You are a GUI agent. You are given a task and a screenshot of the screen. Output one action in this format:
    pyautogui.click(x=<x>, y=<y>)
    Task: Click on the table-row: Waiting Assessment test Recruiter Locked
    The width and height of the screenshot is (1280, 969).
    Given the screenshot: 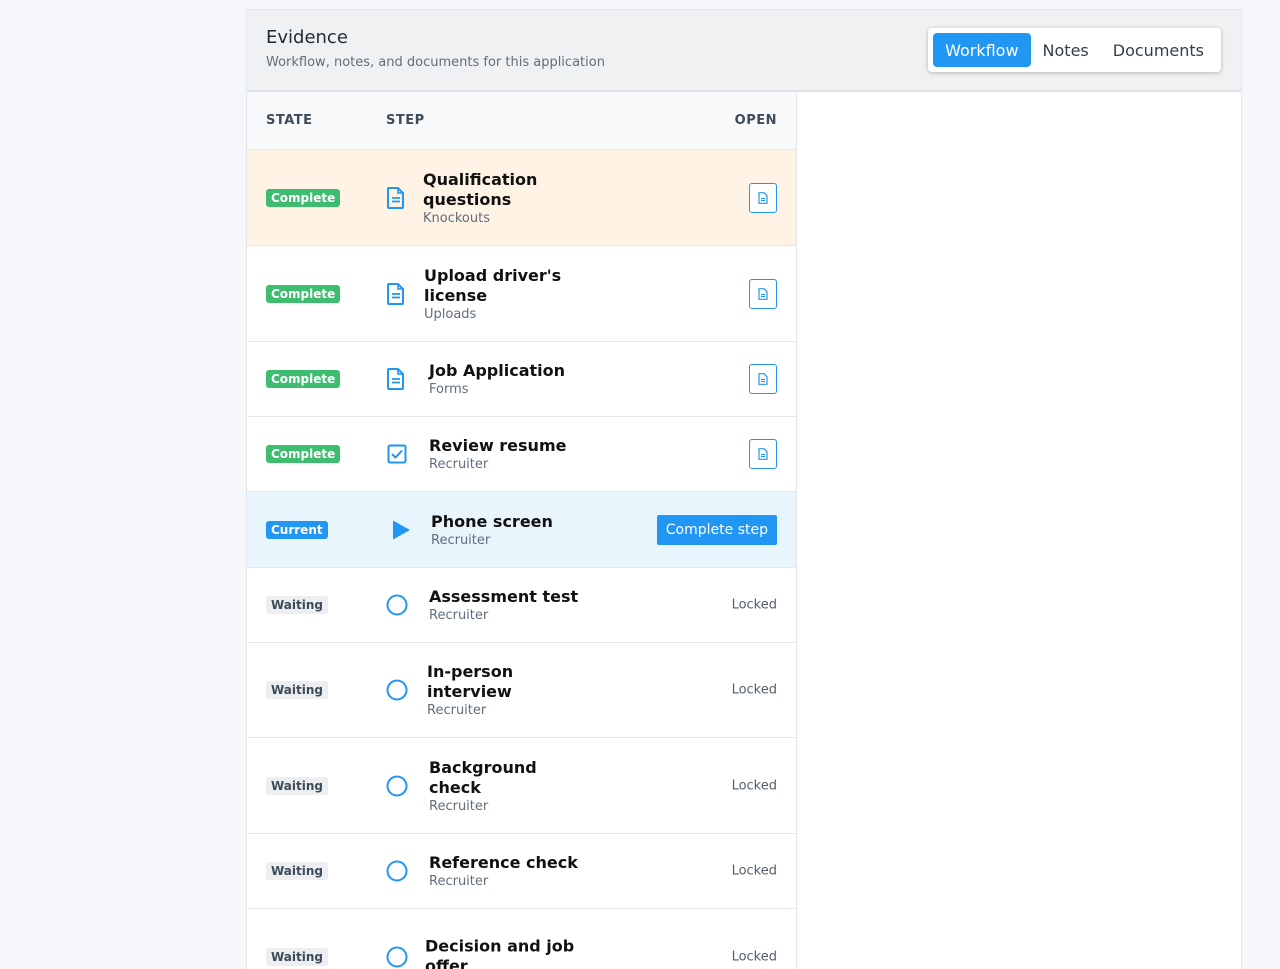 What is the action you would take?
    pyautogui.click(x=521, y=605)
    